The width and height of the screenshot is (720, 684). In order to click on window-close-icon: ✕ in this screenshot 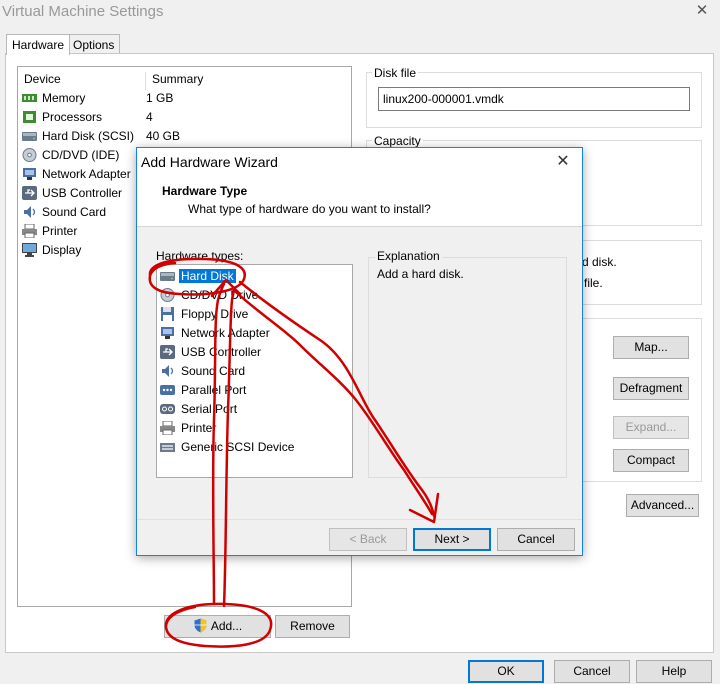, I will do `click(702, 11)`.